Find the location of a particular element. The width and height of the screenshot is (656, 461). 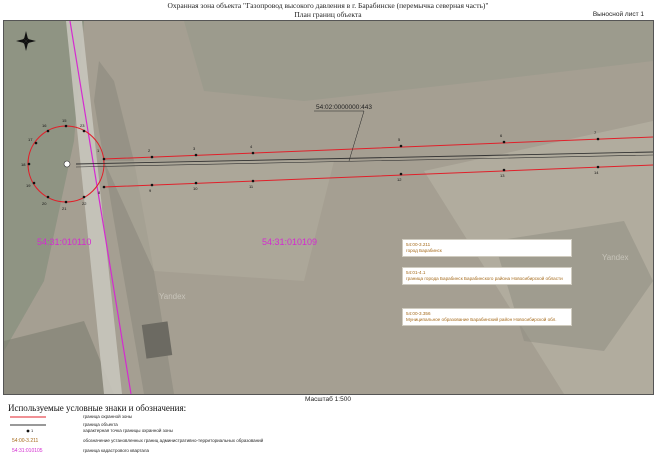

point-label: 15 is located at coordinates (64, 120).